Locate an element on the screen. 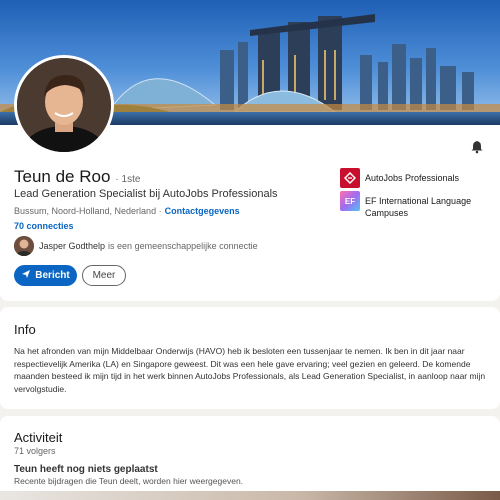 This screenshot has height=500, width=500. followers-count: 71 volgers is located at coordinates (35, 451).